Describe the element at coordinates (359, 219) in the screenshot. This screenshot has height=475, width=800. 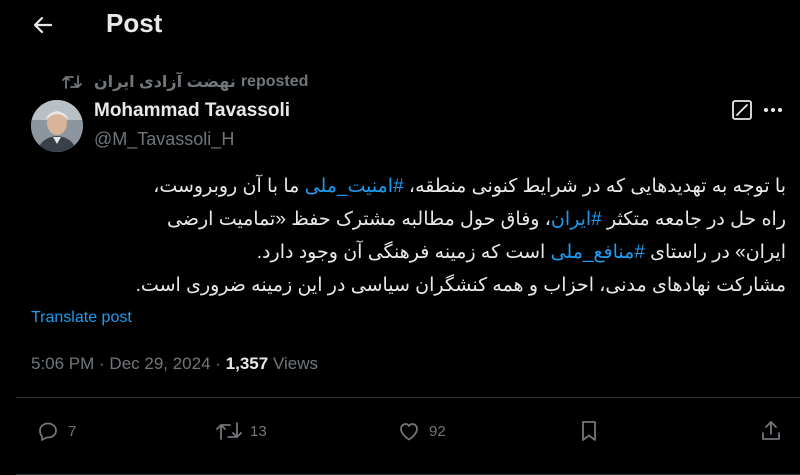
I see `post-text-segment: ، وفاق حول مطالبه مشترک حفظ «تمامیت ارضی` at that location.